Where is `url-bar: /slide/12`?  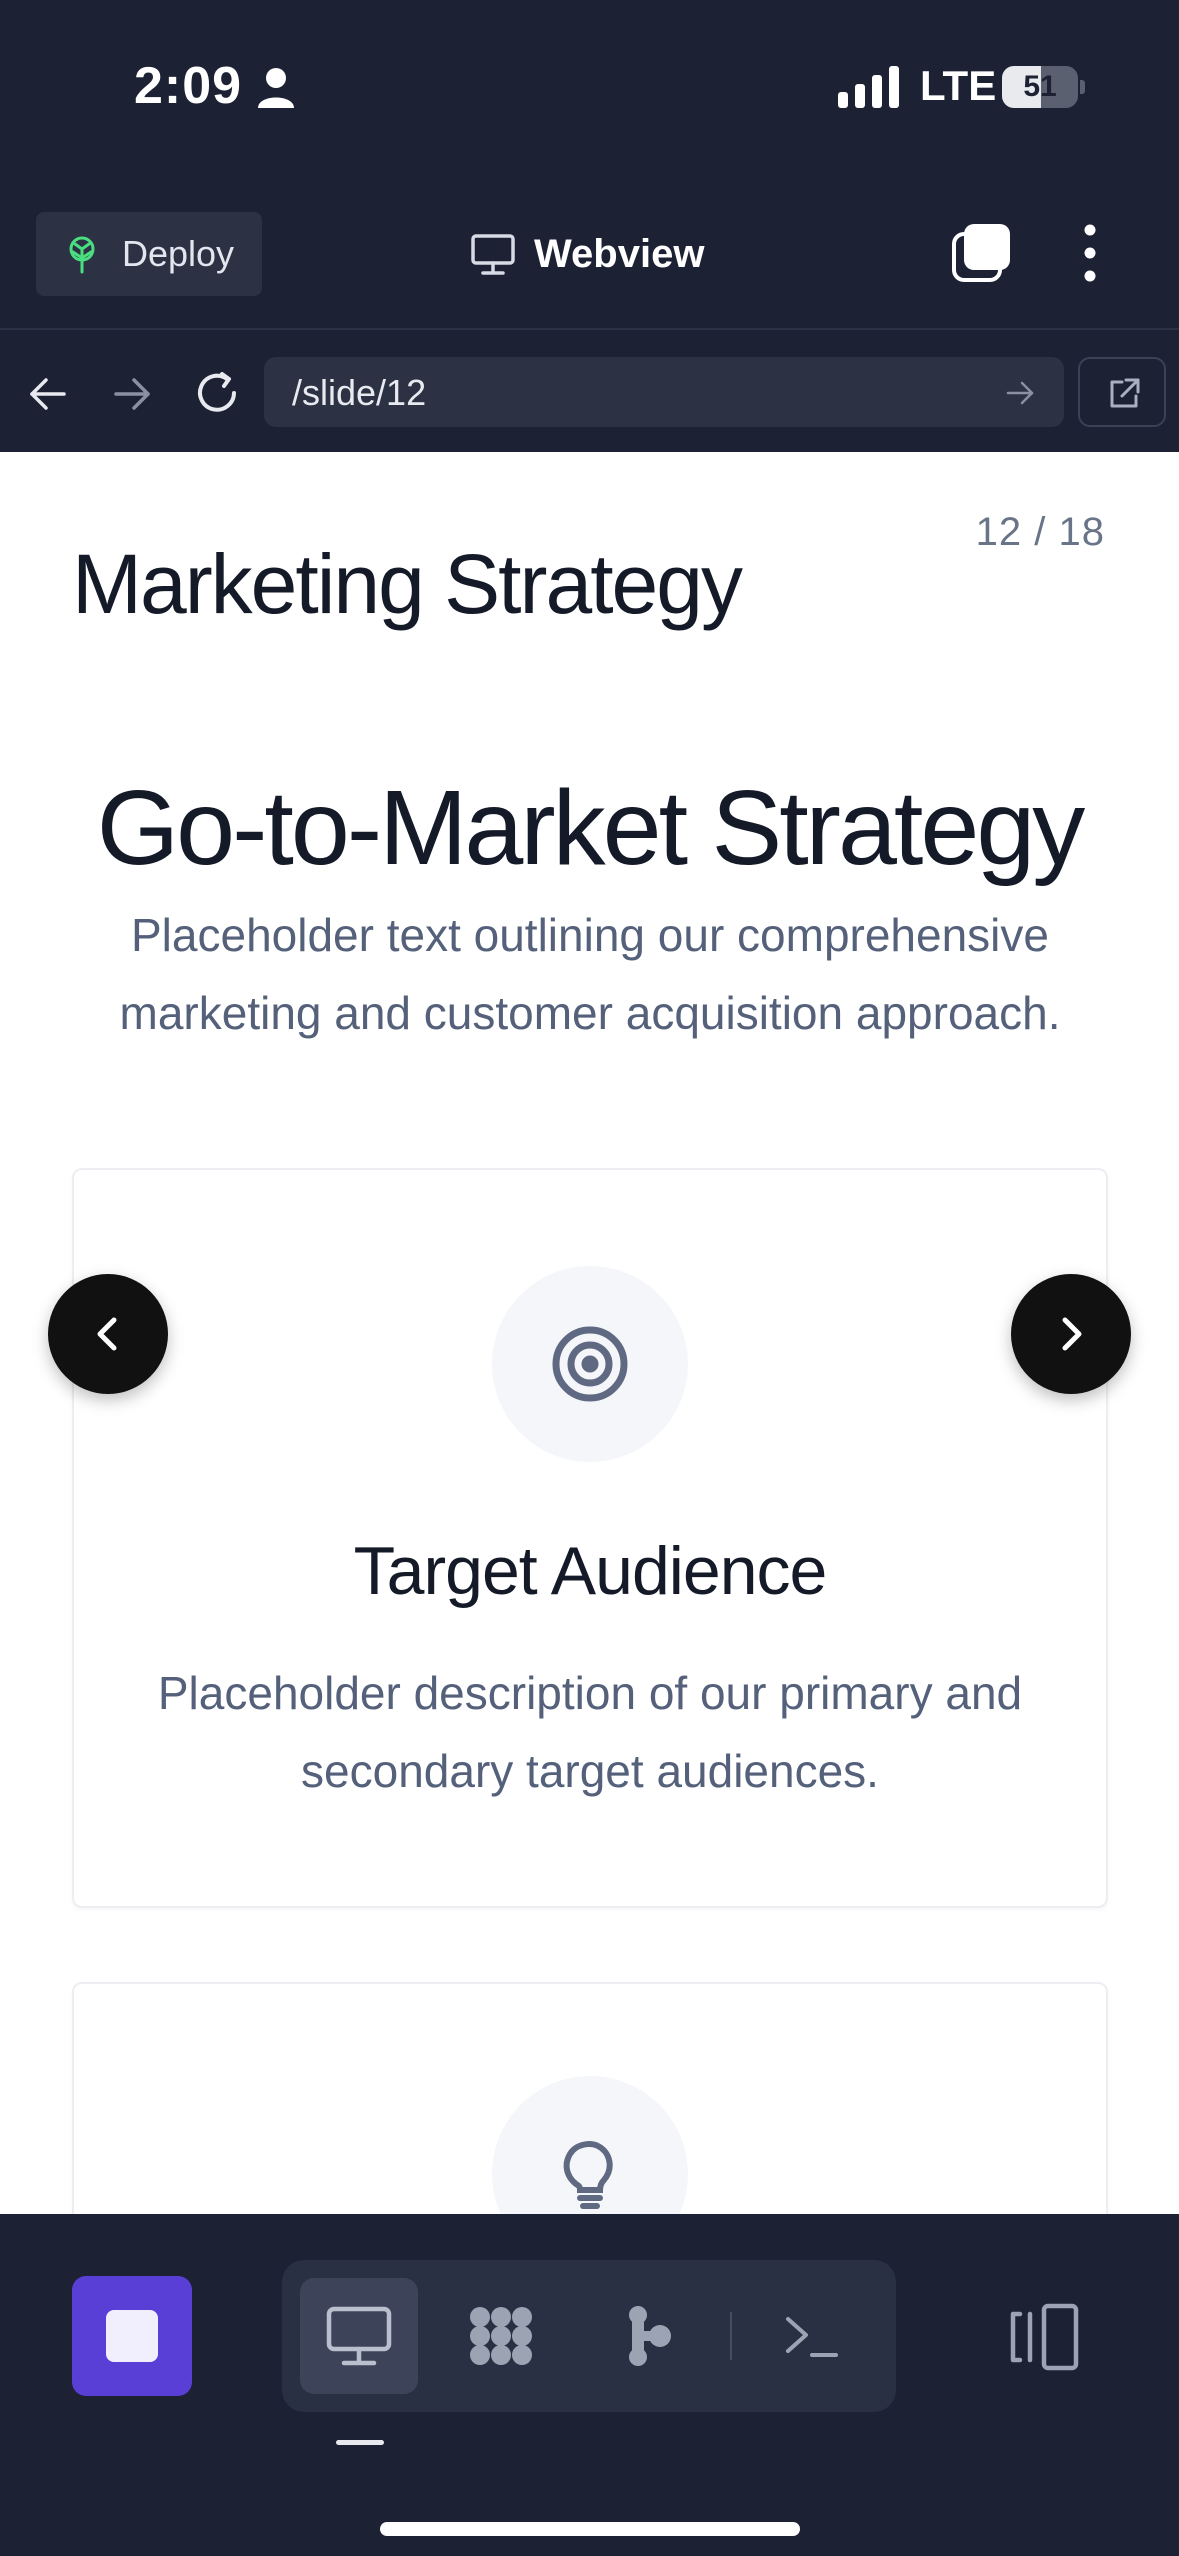
url-bar: /slide/12 is located at coordinates (589, 392).